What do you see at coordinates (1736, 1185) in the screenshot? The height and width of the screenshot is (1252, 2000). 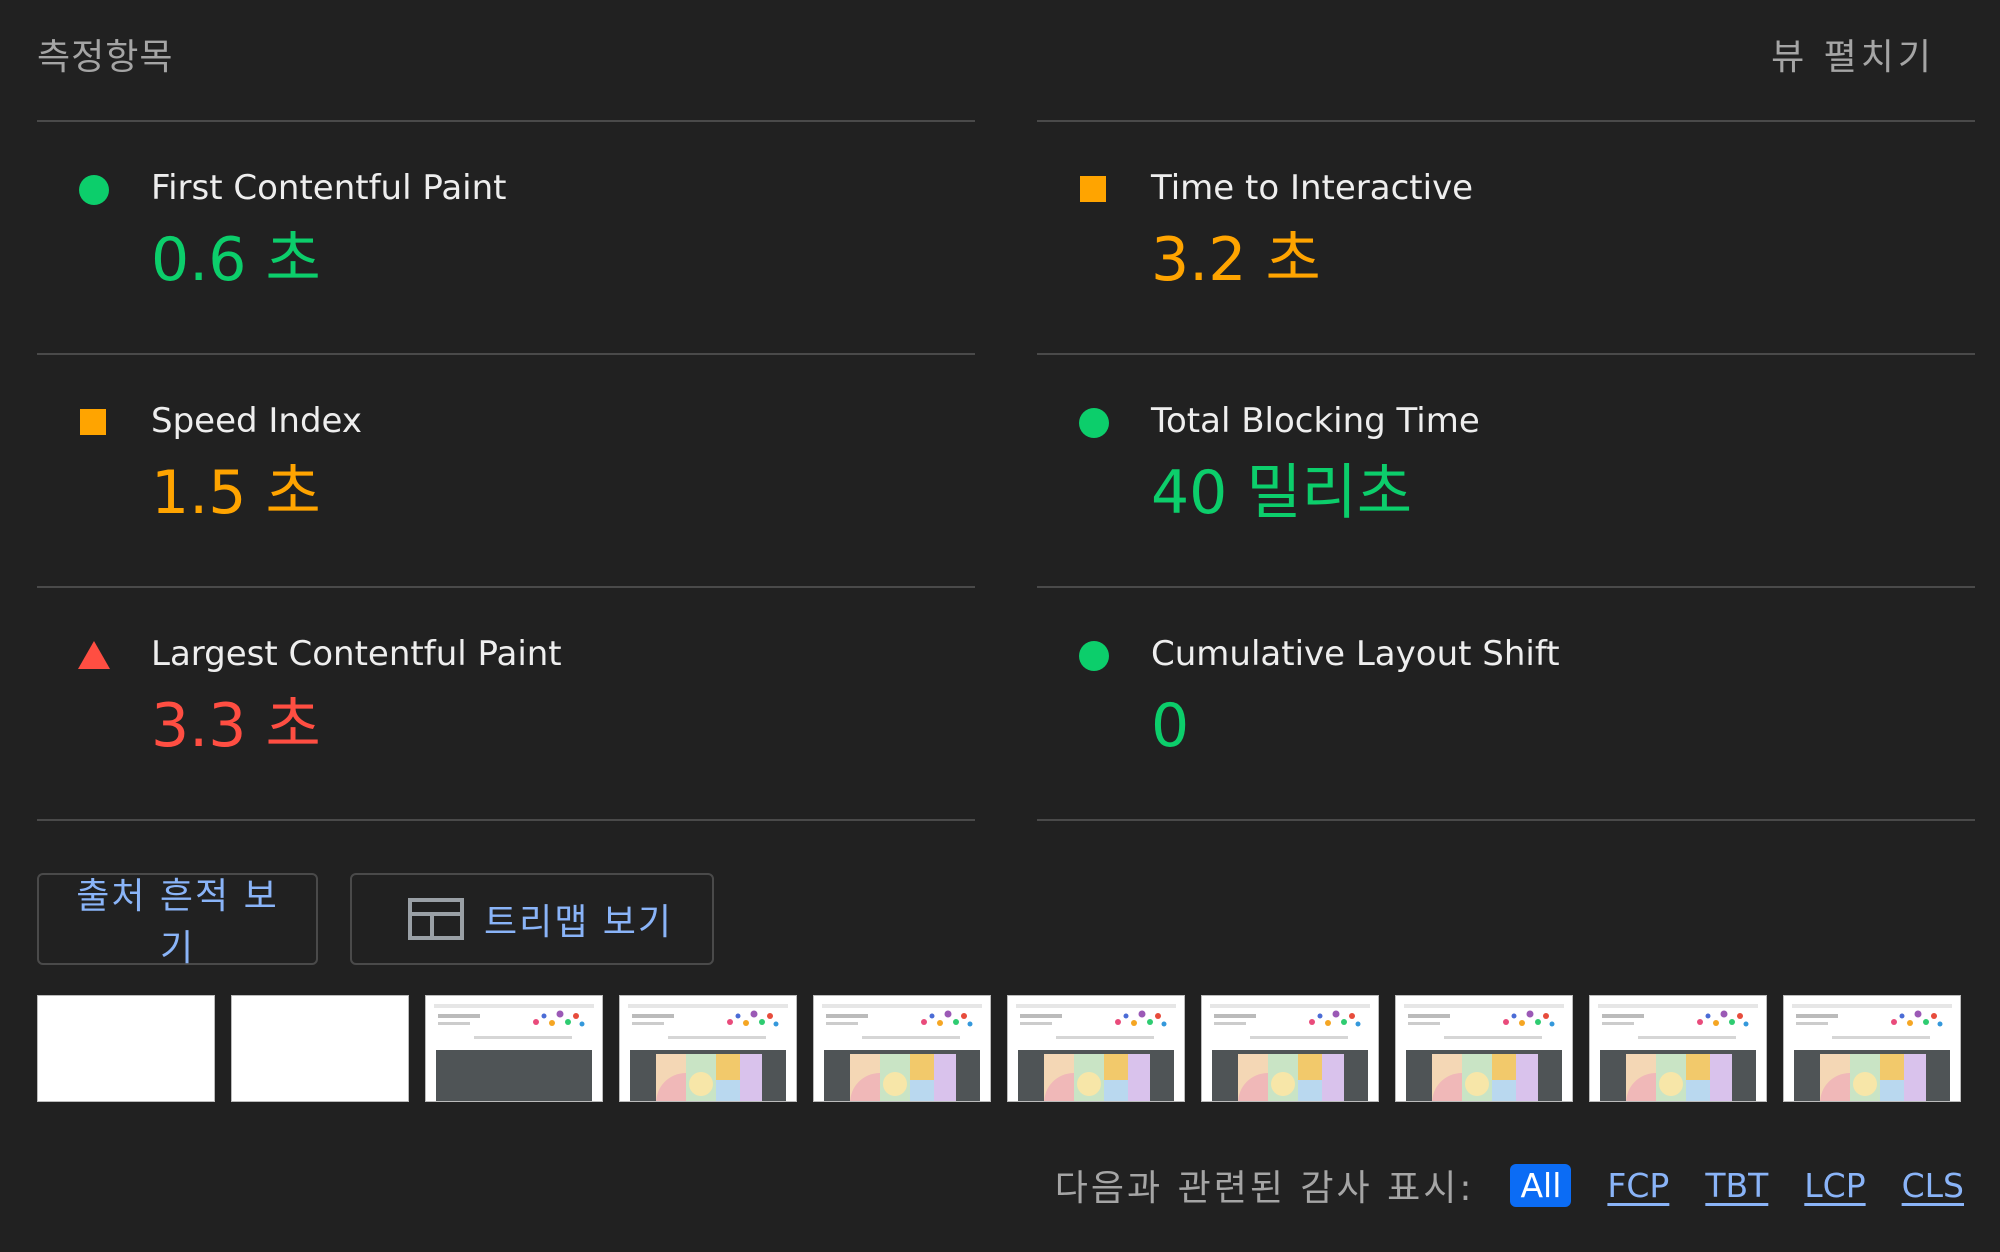 I see `filter-chip-tbt: TBT` at bounding box center [1736, 1185].